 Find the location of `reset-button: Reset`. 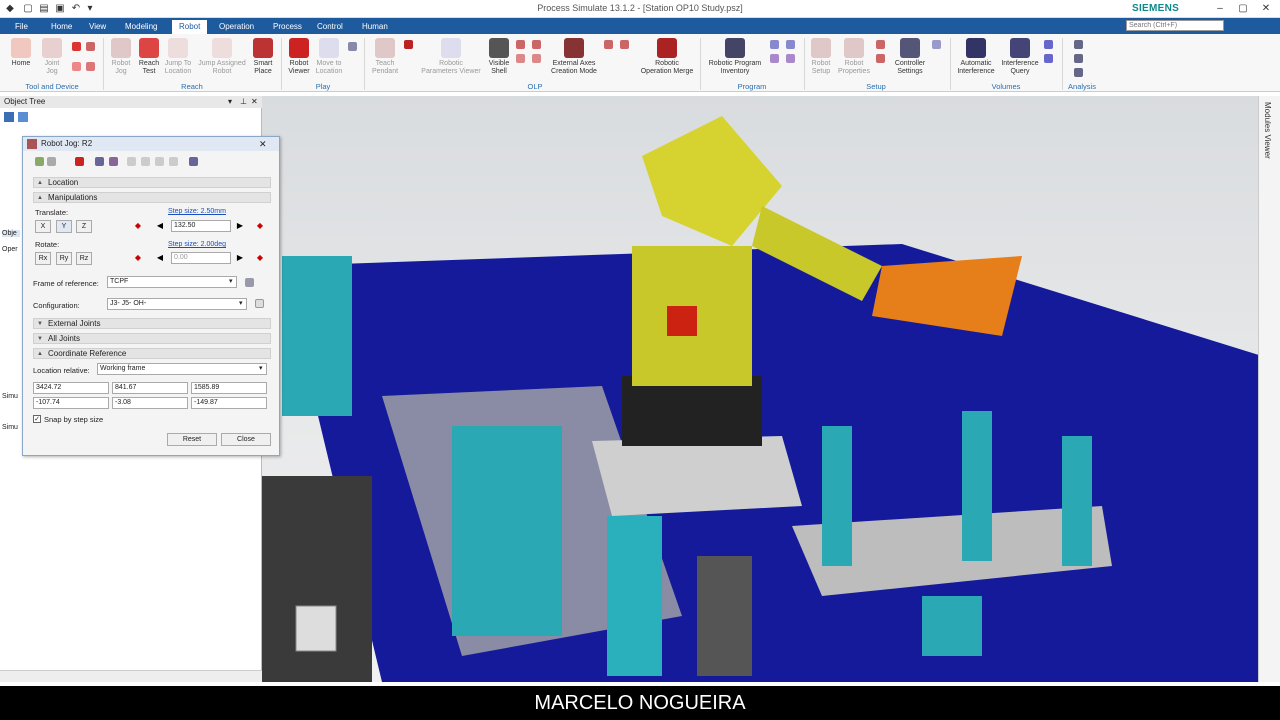

reset-button: Reset is located at coordinates (192, 439).